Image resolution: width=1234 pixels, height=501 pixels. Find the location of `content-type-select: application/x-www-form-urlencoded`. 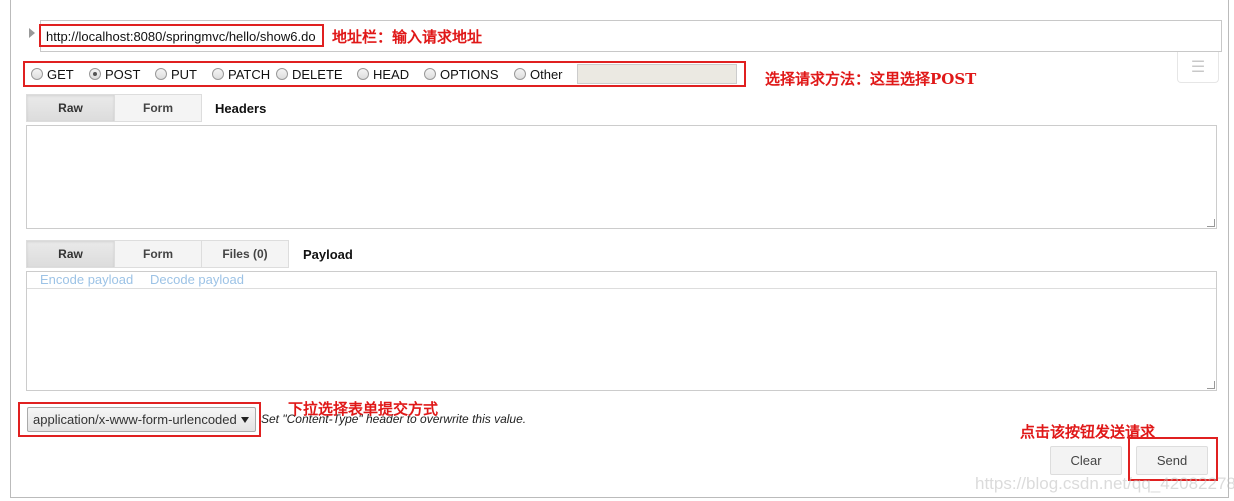

content-type-select: application/x-www-form-urlencoded is located at coordinates (141, 419).